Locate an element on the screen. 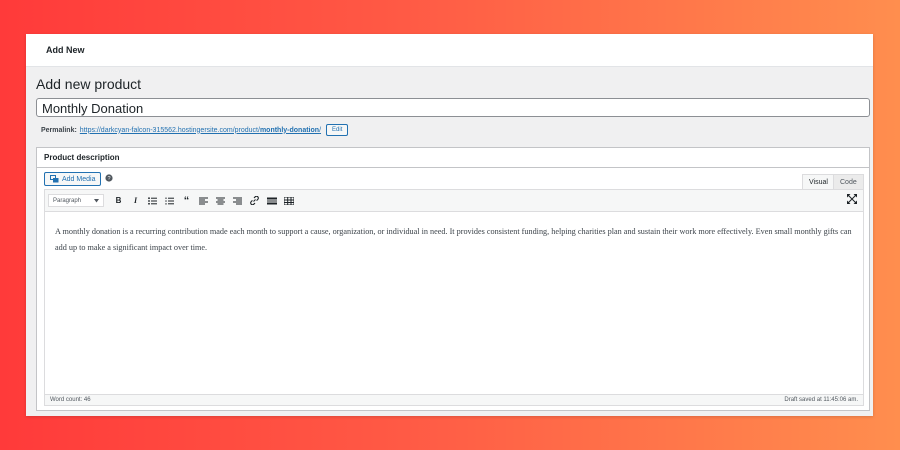 The width and height of the screenshot is (900, 450). product-title-input: Monthly Donation is located at coordinates (453, 107).